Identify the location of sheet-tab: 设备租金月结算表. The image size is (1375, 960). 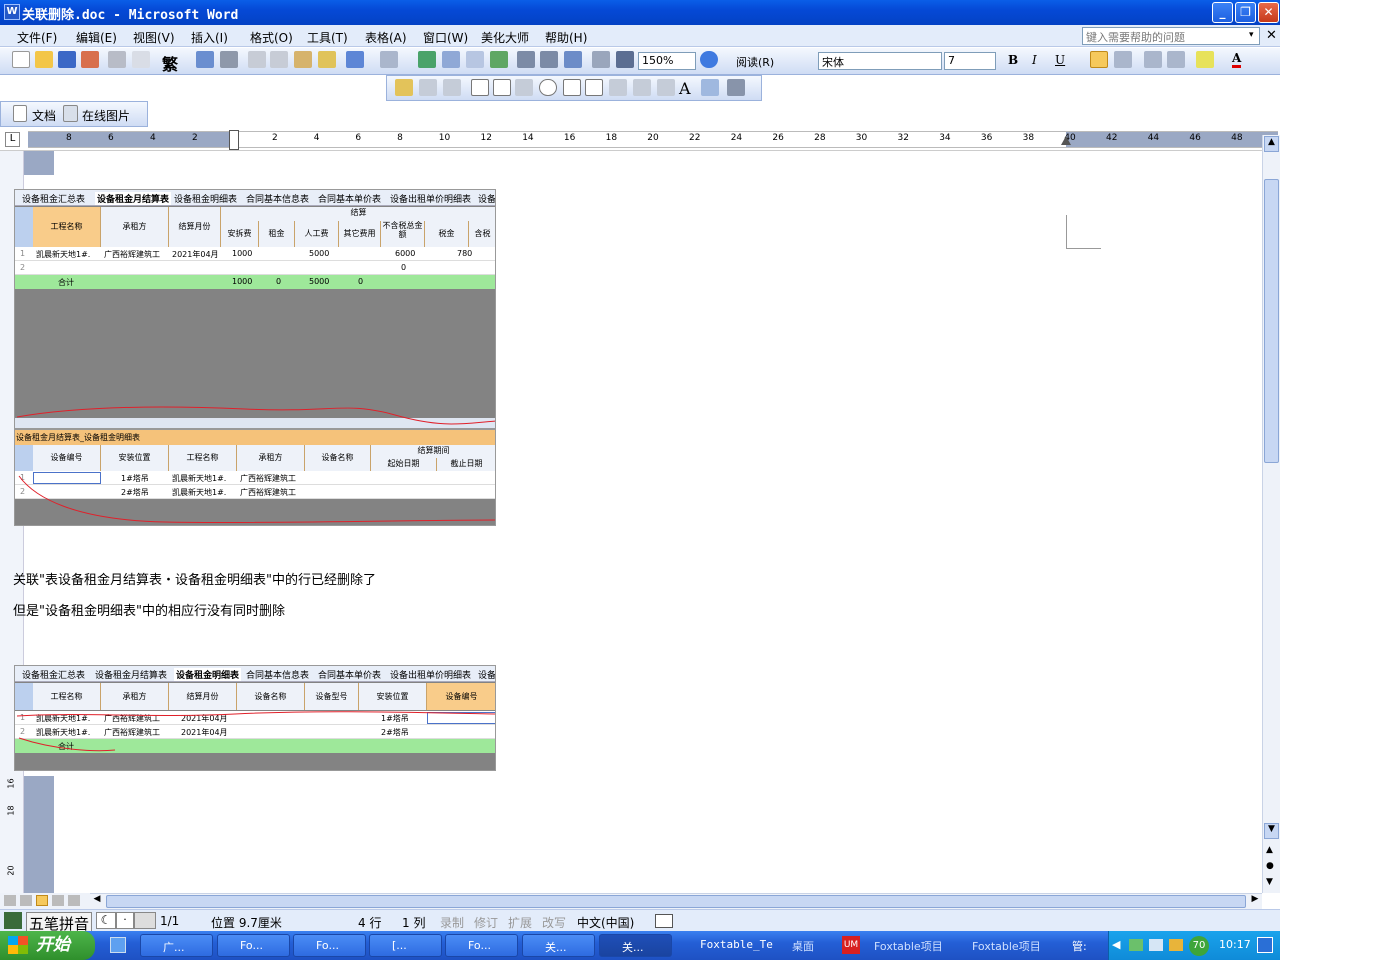
(131, 674).